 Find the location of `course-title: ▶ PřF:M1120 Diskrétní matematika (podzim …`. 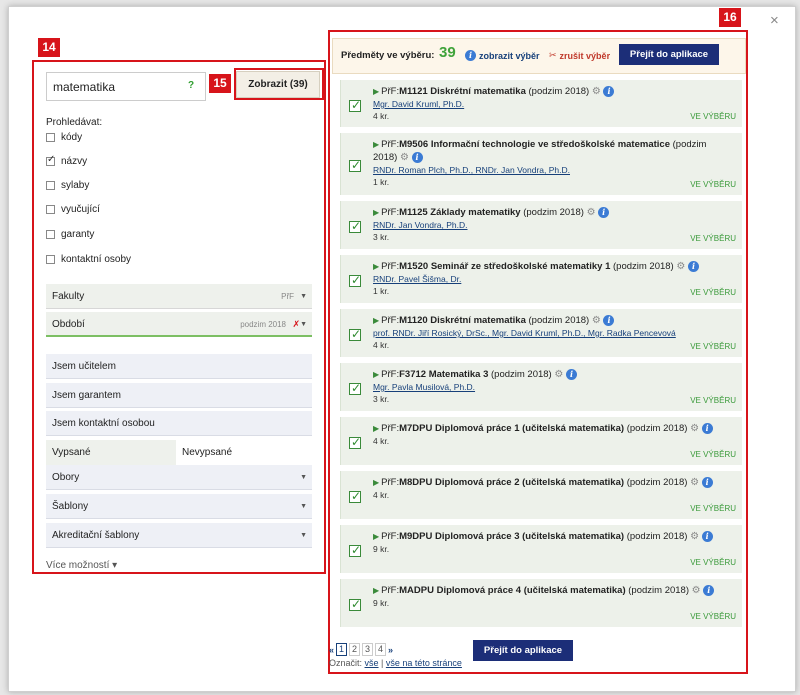

course-title: ▶ PřF:M1120 Diskrétní matematika (podzim … is located at coordinates (546, 320).